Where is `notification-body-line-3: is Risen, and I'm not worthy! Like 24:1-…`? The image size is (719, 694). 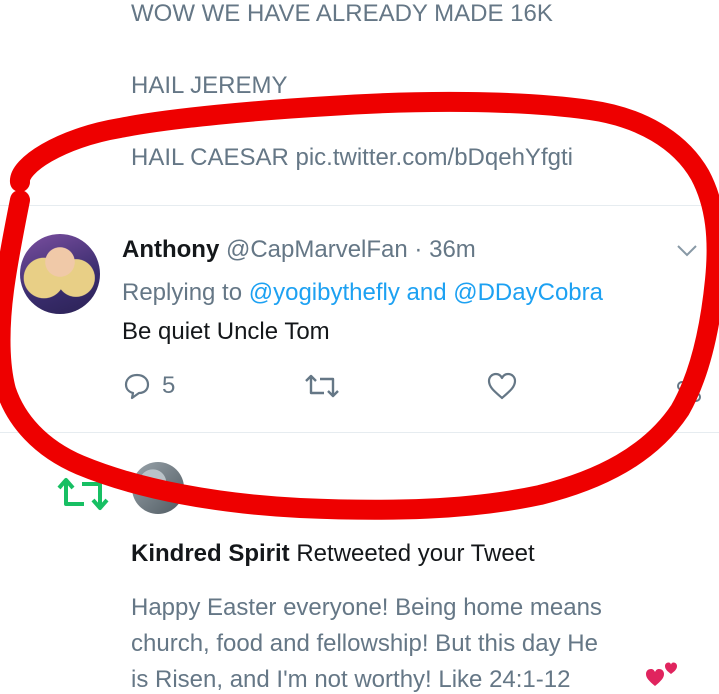 notification-body-line-3: is Risen, and I'm not worthy! Like 24:1-… is located at coordinates (351, 679).